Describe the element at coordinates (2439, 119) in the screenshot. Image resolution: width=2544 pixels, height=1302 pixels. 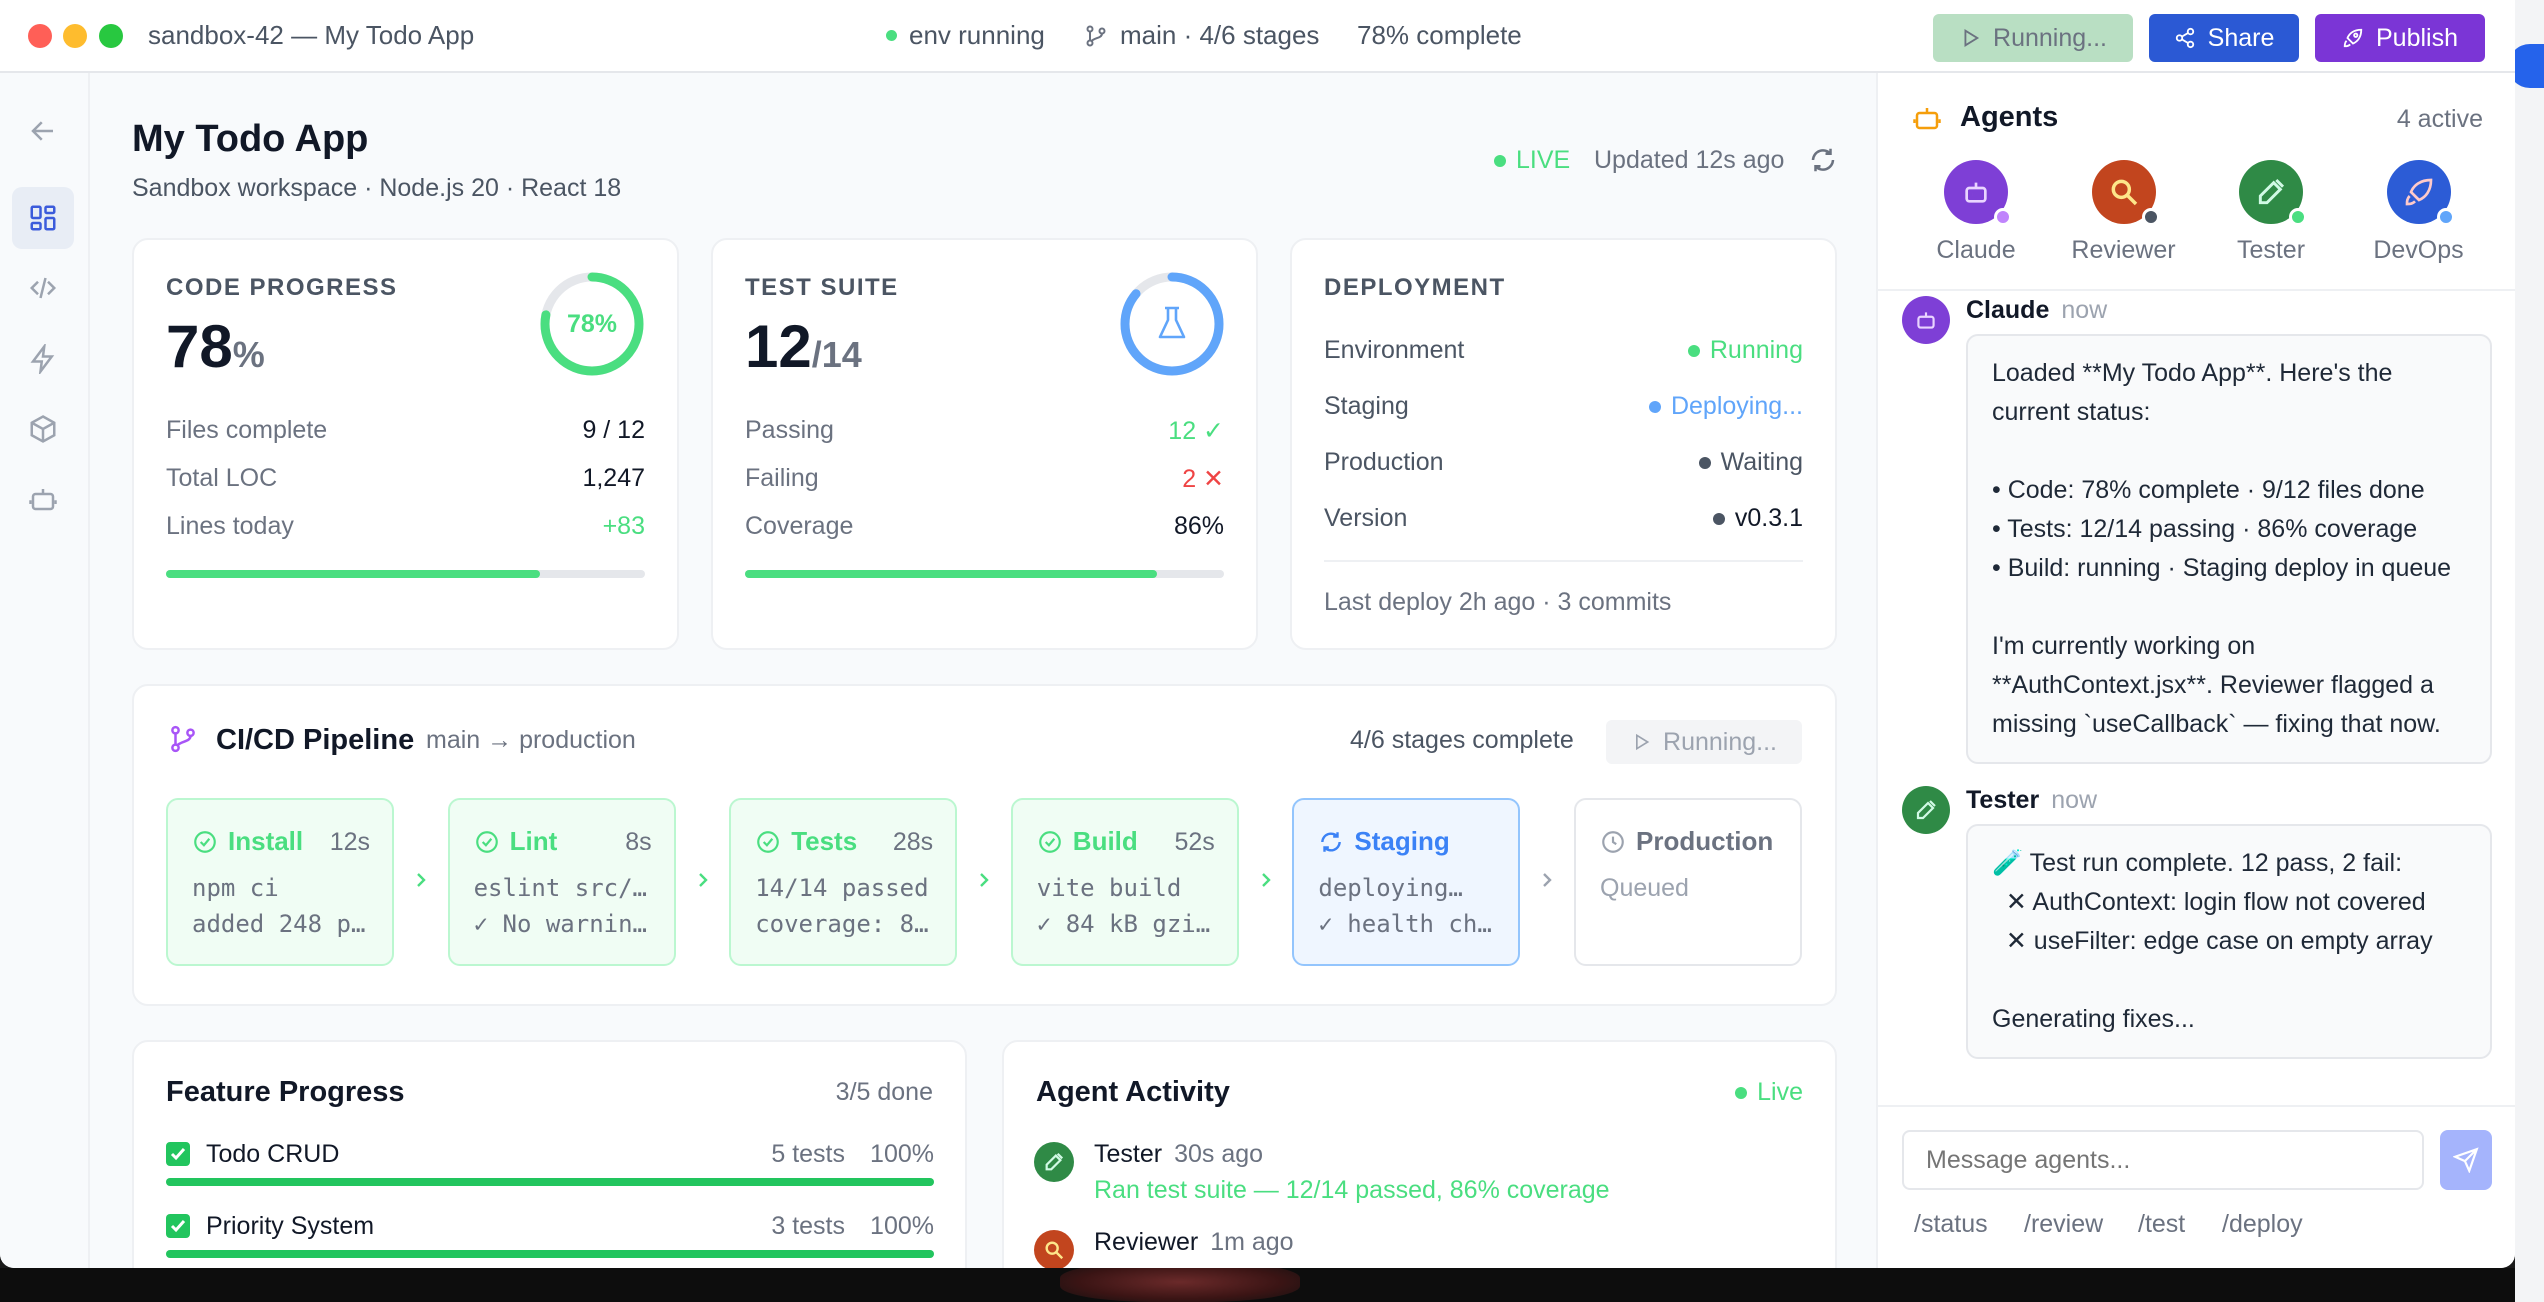
I see `agents-count: 4 active` at that location.